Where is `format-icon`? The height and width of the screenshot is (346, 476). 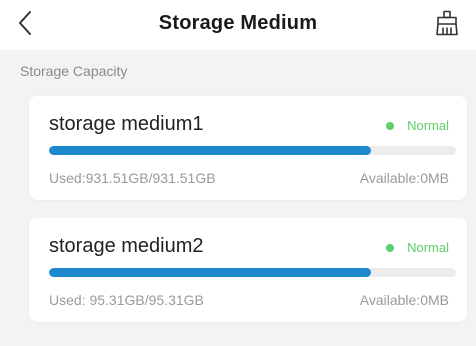 format-icon is located at coordinates (447, 25).